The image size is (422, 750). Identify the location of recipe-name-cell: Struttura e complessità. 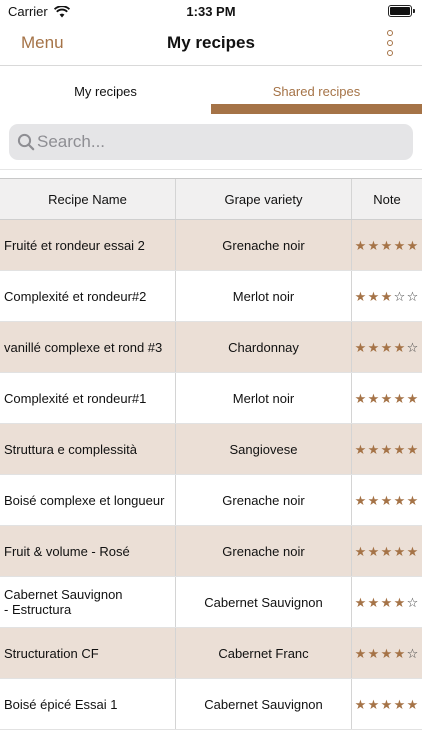
(88, 449).